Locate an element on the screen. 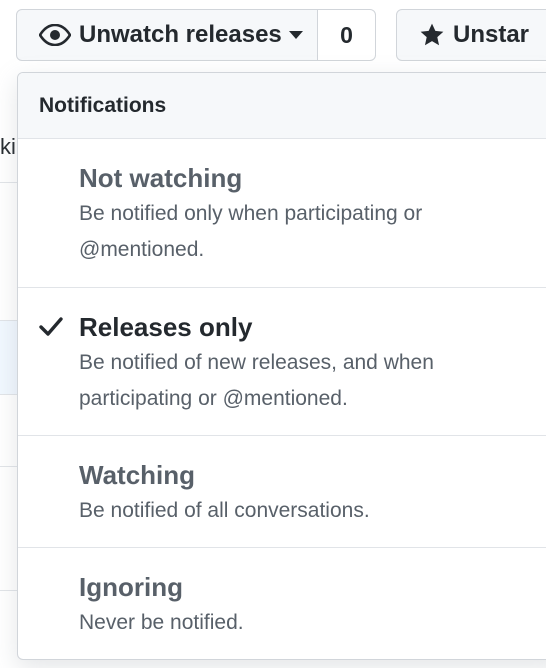  caret-down-icon is located at coordinates (296, 35).